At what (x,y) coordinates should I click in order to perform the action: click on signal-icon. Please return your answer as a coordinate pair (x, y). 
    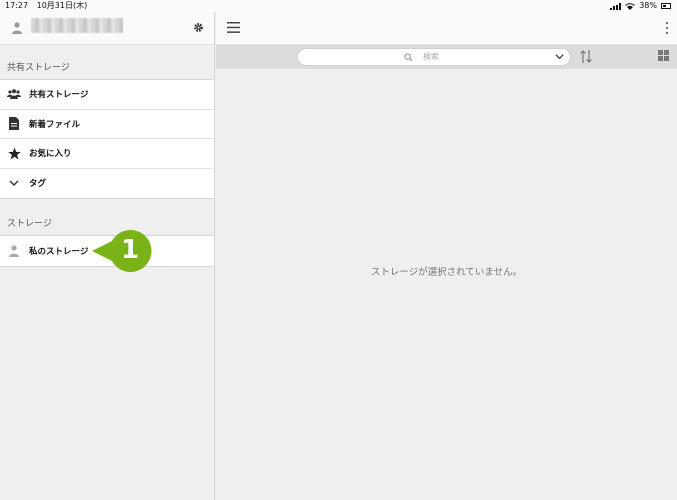
    Looking at the image, I should click on (616, 6).